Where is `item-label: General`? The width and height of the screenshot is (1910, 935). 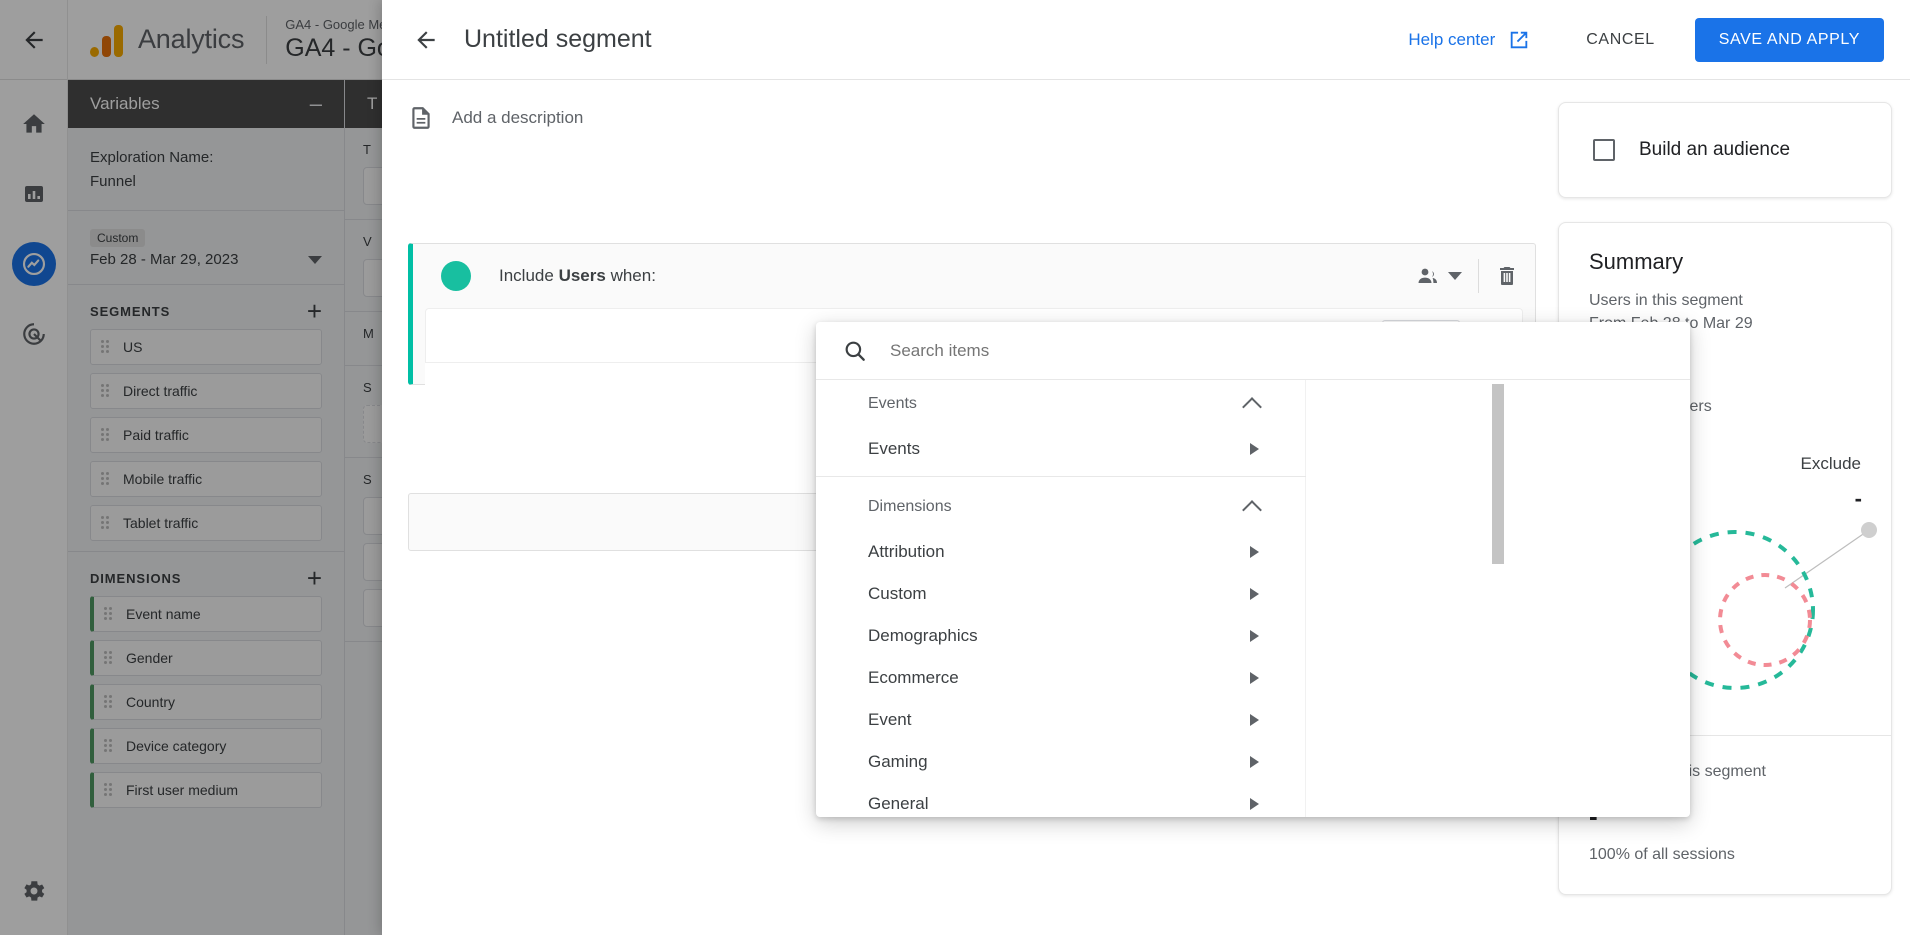 item-label: General is located at coordinates (898, 803).